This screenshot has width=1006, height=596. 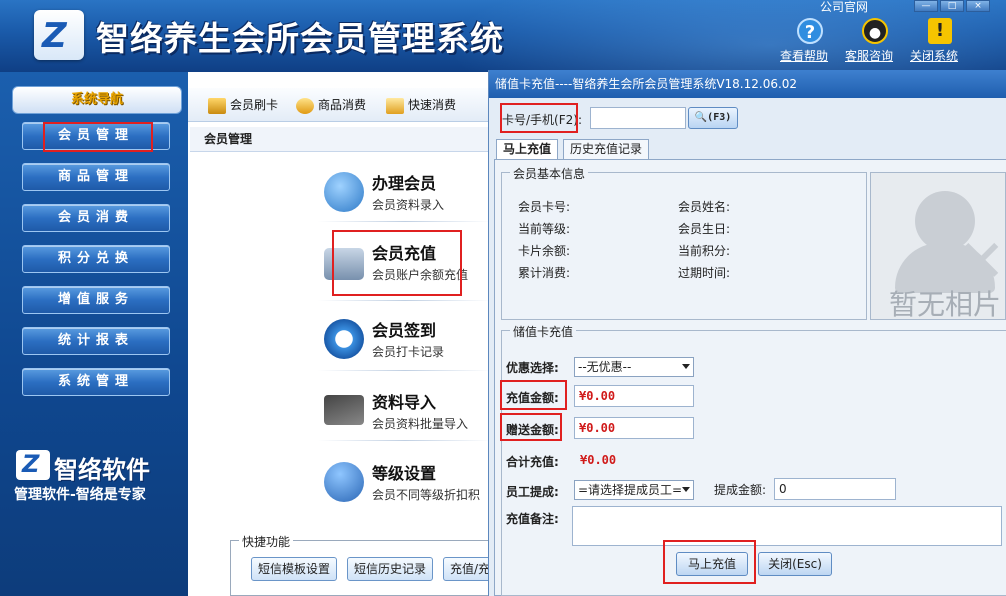 I want to click on penguin-icon: ●, so click(x=875, y=31).